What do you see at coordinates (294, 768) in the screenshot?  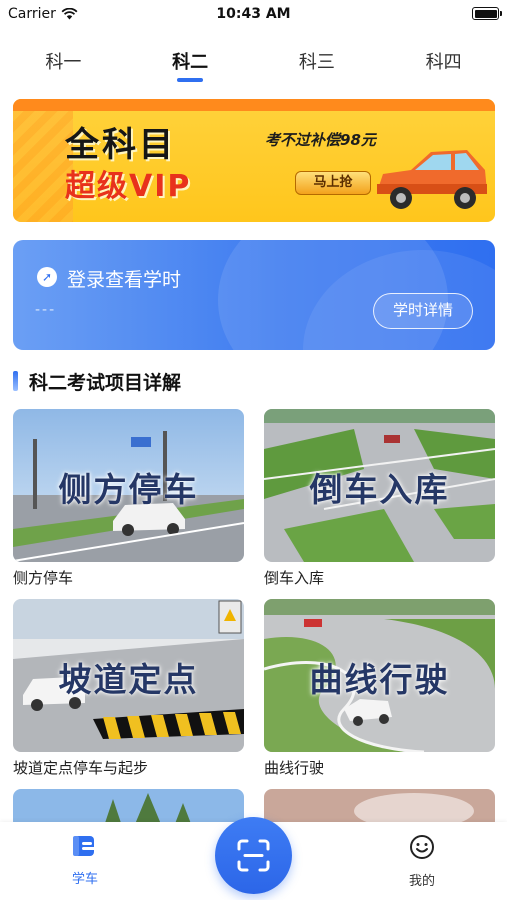 I see `exam-item-label: 曲线行驶` at bounding box center [294, 768].